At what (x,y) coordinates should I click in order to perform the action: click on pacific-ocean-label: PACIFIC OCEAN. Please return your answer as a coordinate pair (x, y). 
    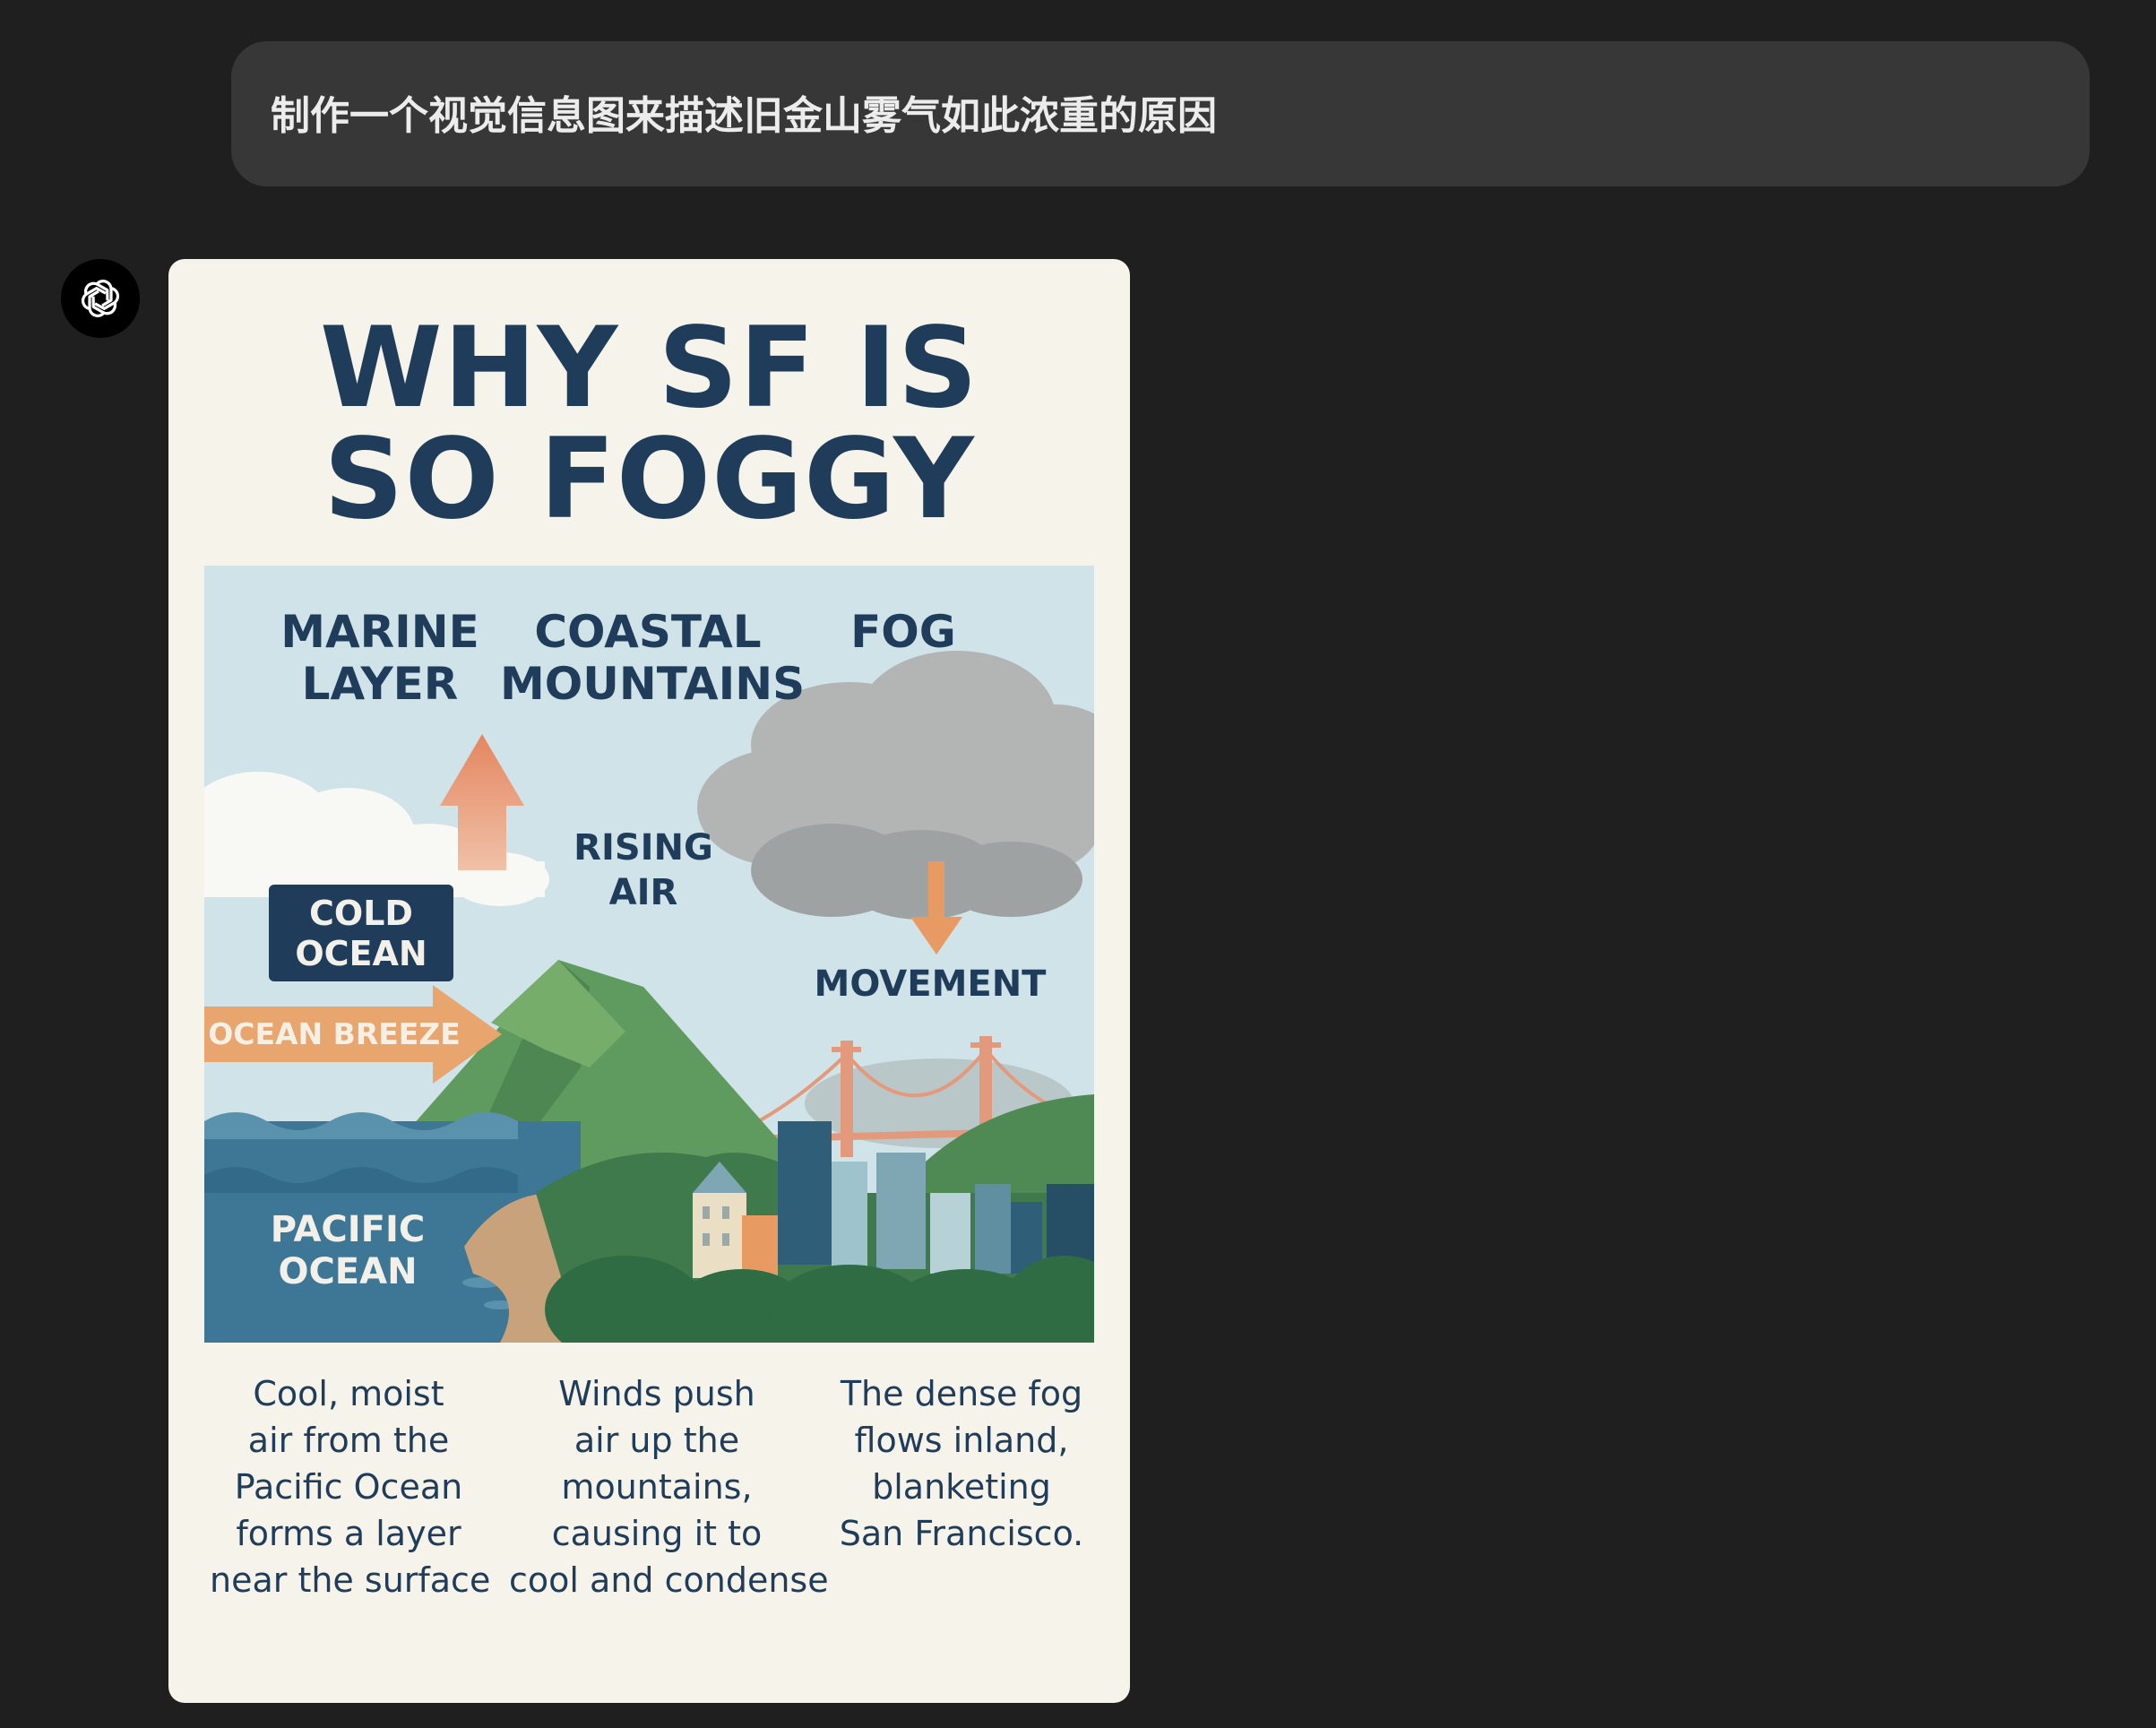
    Looking at the image, I should click on (347, 1251).